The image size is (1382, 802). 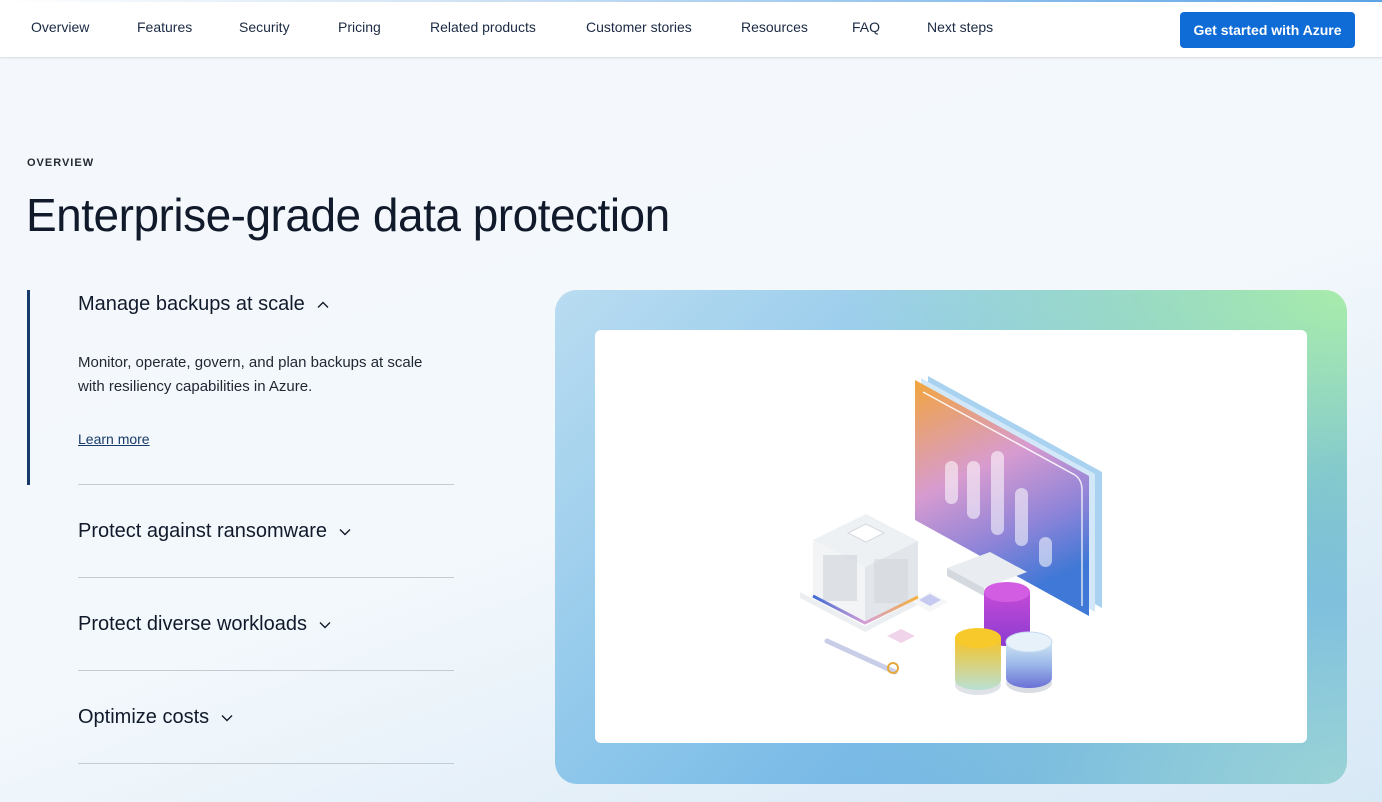 I want to click on nav-item-security: Security, so click(x=264, y=27).